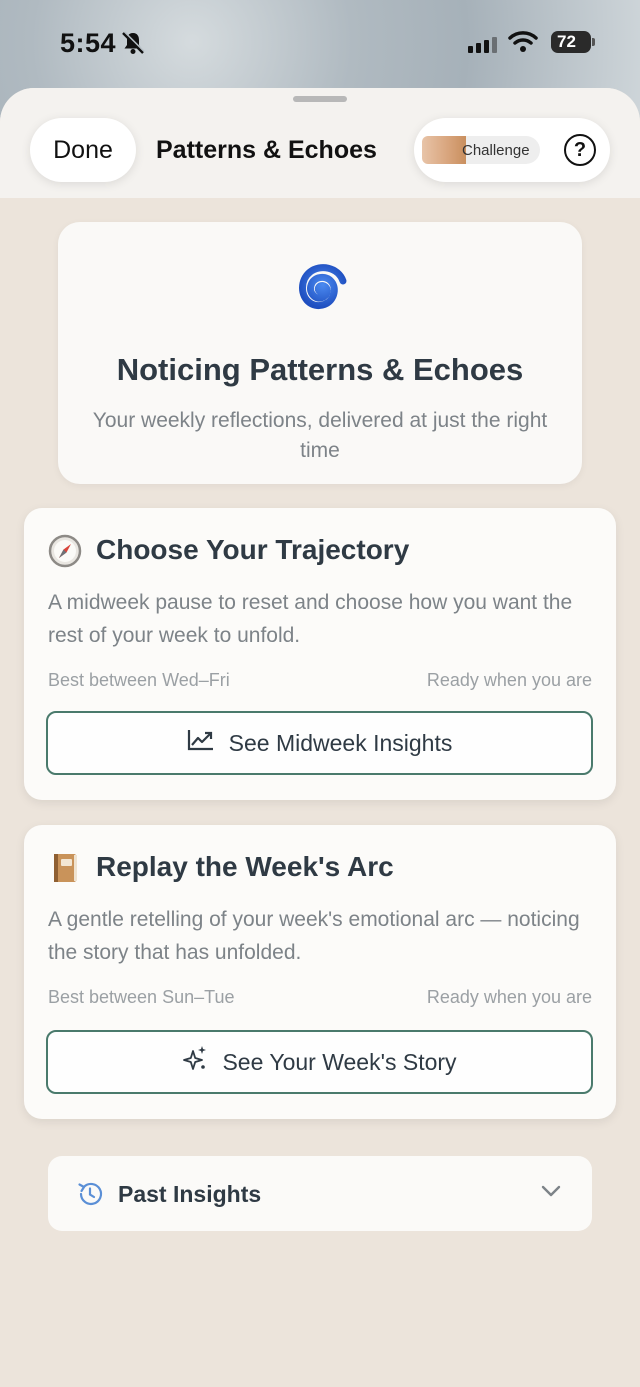 The height and width of the screenshot is (1387, 640). I want to click on sheet-grabber, so click(320, 99).